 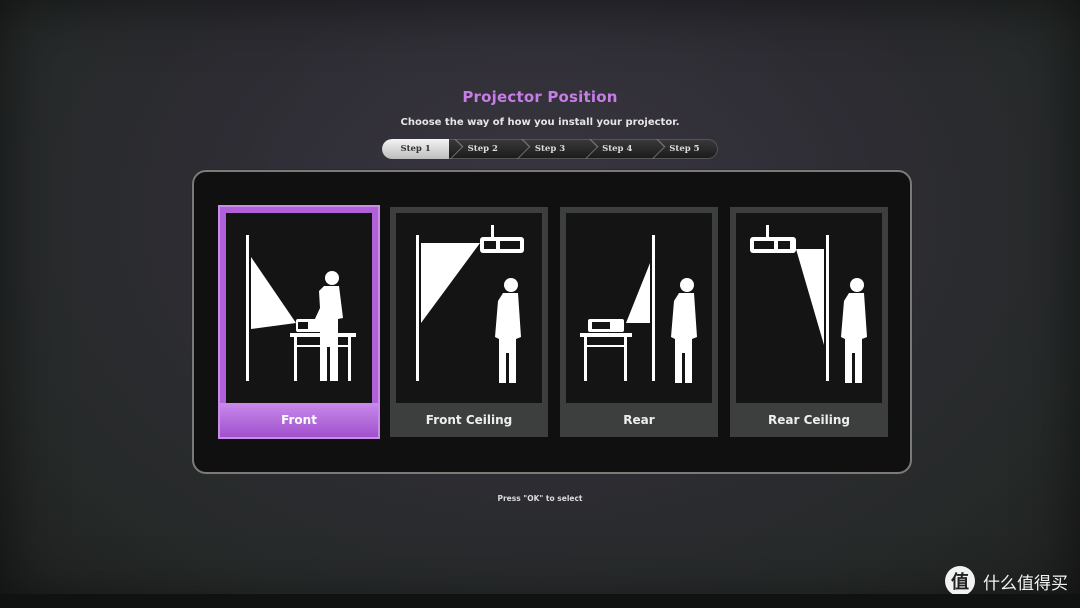 What do you see at coordinates (299, 420) in the screenshot?
I see `option-front-label: Front` at bounding box center [299, 420].